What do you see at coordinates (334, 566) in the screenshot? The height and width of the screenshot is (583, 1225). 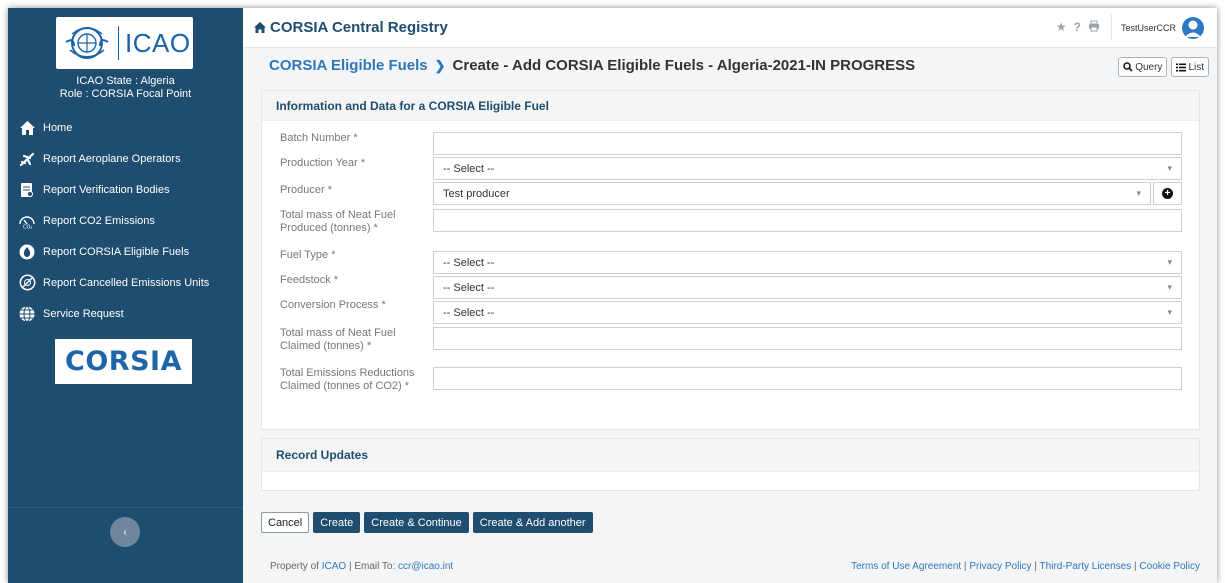 I see `footer-icao-link: ICAO` at bounding box center [334, 566].